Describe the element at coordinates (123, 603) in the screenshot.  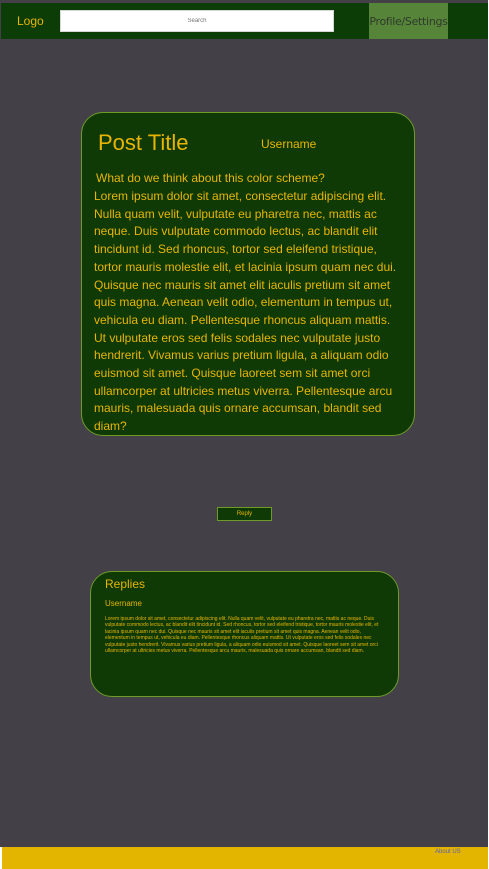
I see `reply-author-username: Username` at that location.